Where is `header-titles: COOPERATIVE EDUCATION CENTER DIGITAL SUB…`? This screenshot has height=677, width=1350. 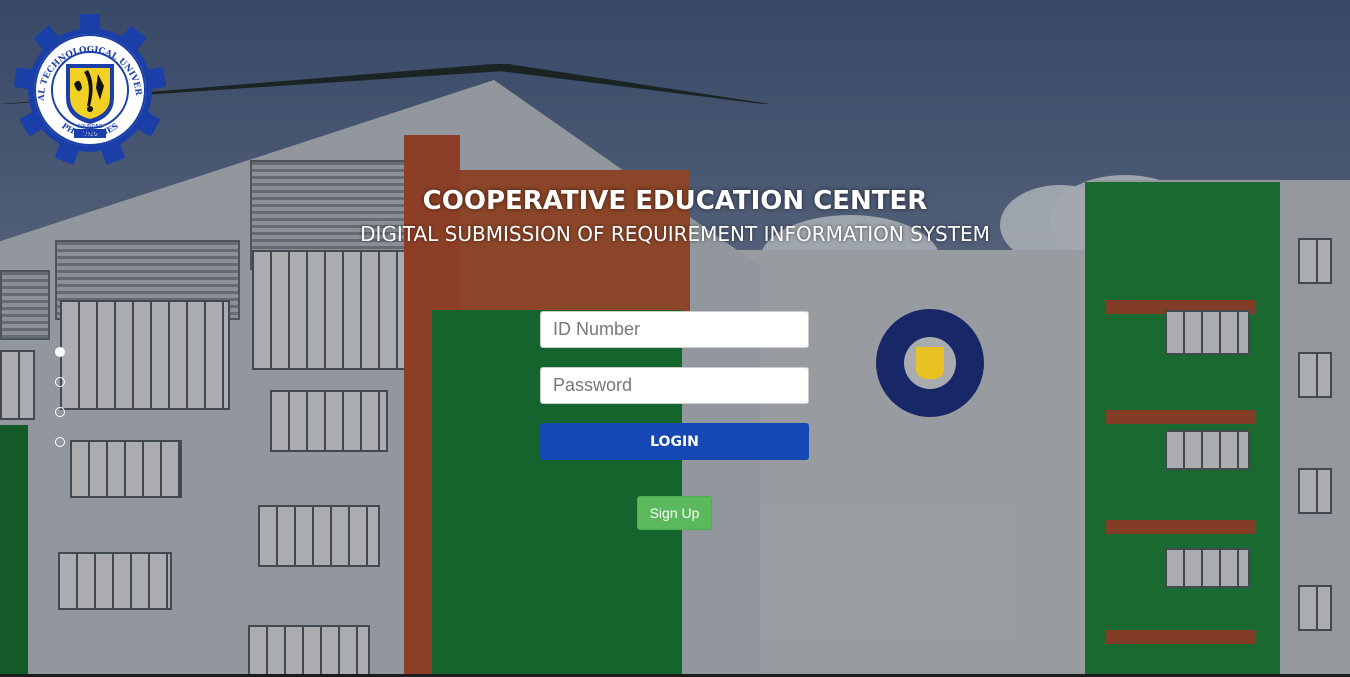
header-titles: COOPERATIVE EDUCATION CENTER DIGITAL SUB… is located at coordinates (675, 216).